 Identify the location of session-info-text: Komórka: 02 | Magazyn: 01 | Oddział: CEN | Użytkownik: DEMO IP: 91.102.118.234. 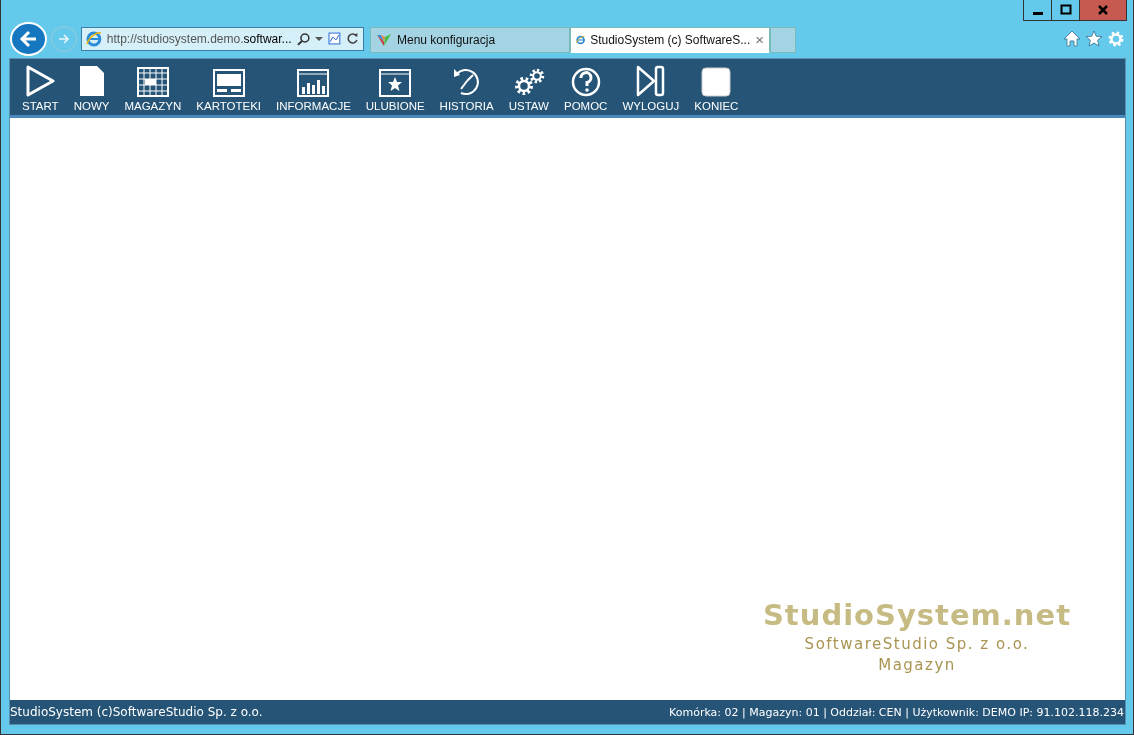
(896, 712).